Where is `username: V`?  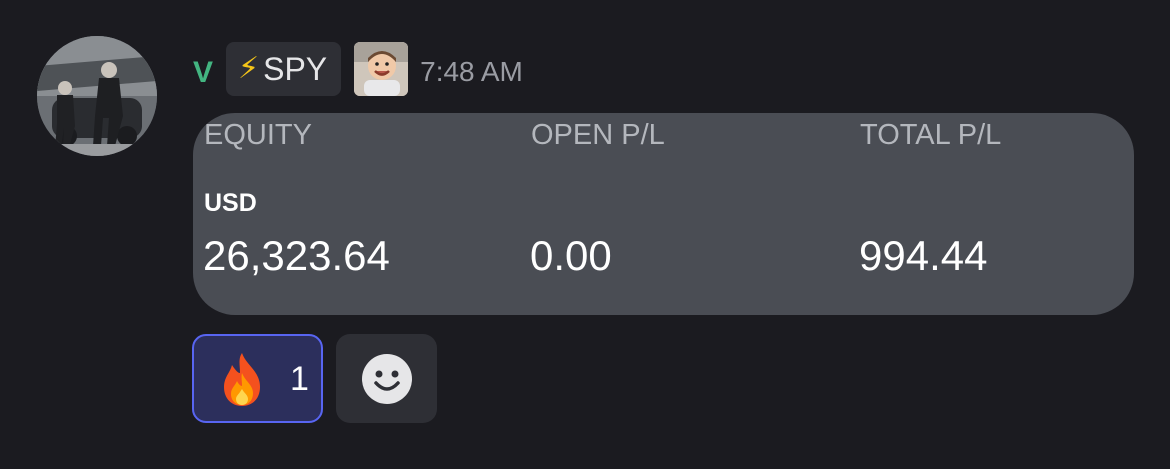 username: V is located at coordinates (203, 73).